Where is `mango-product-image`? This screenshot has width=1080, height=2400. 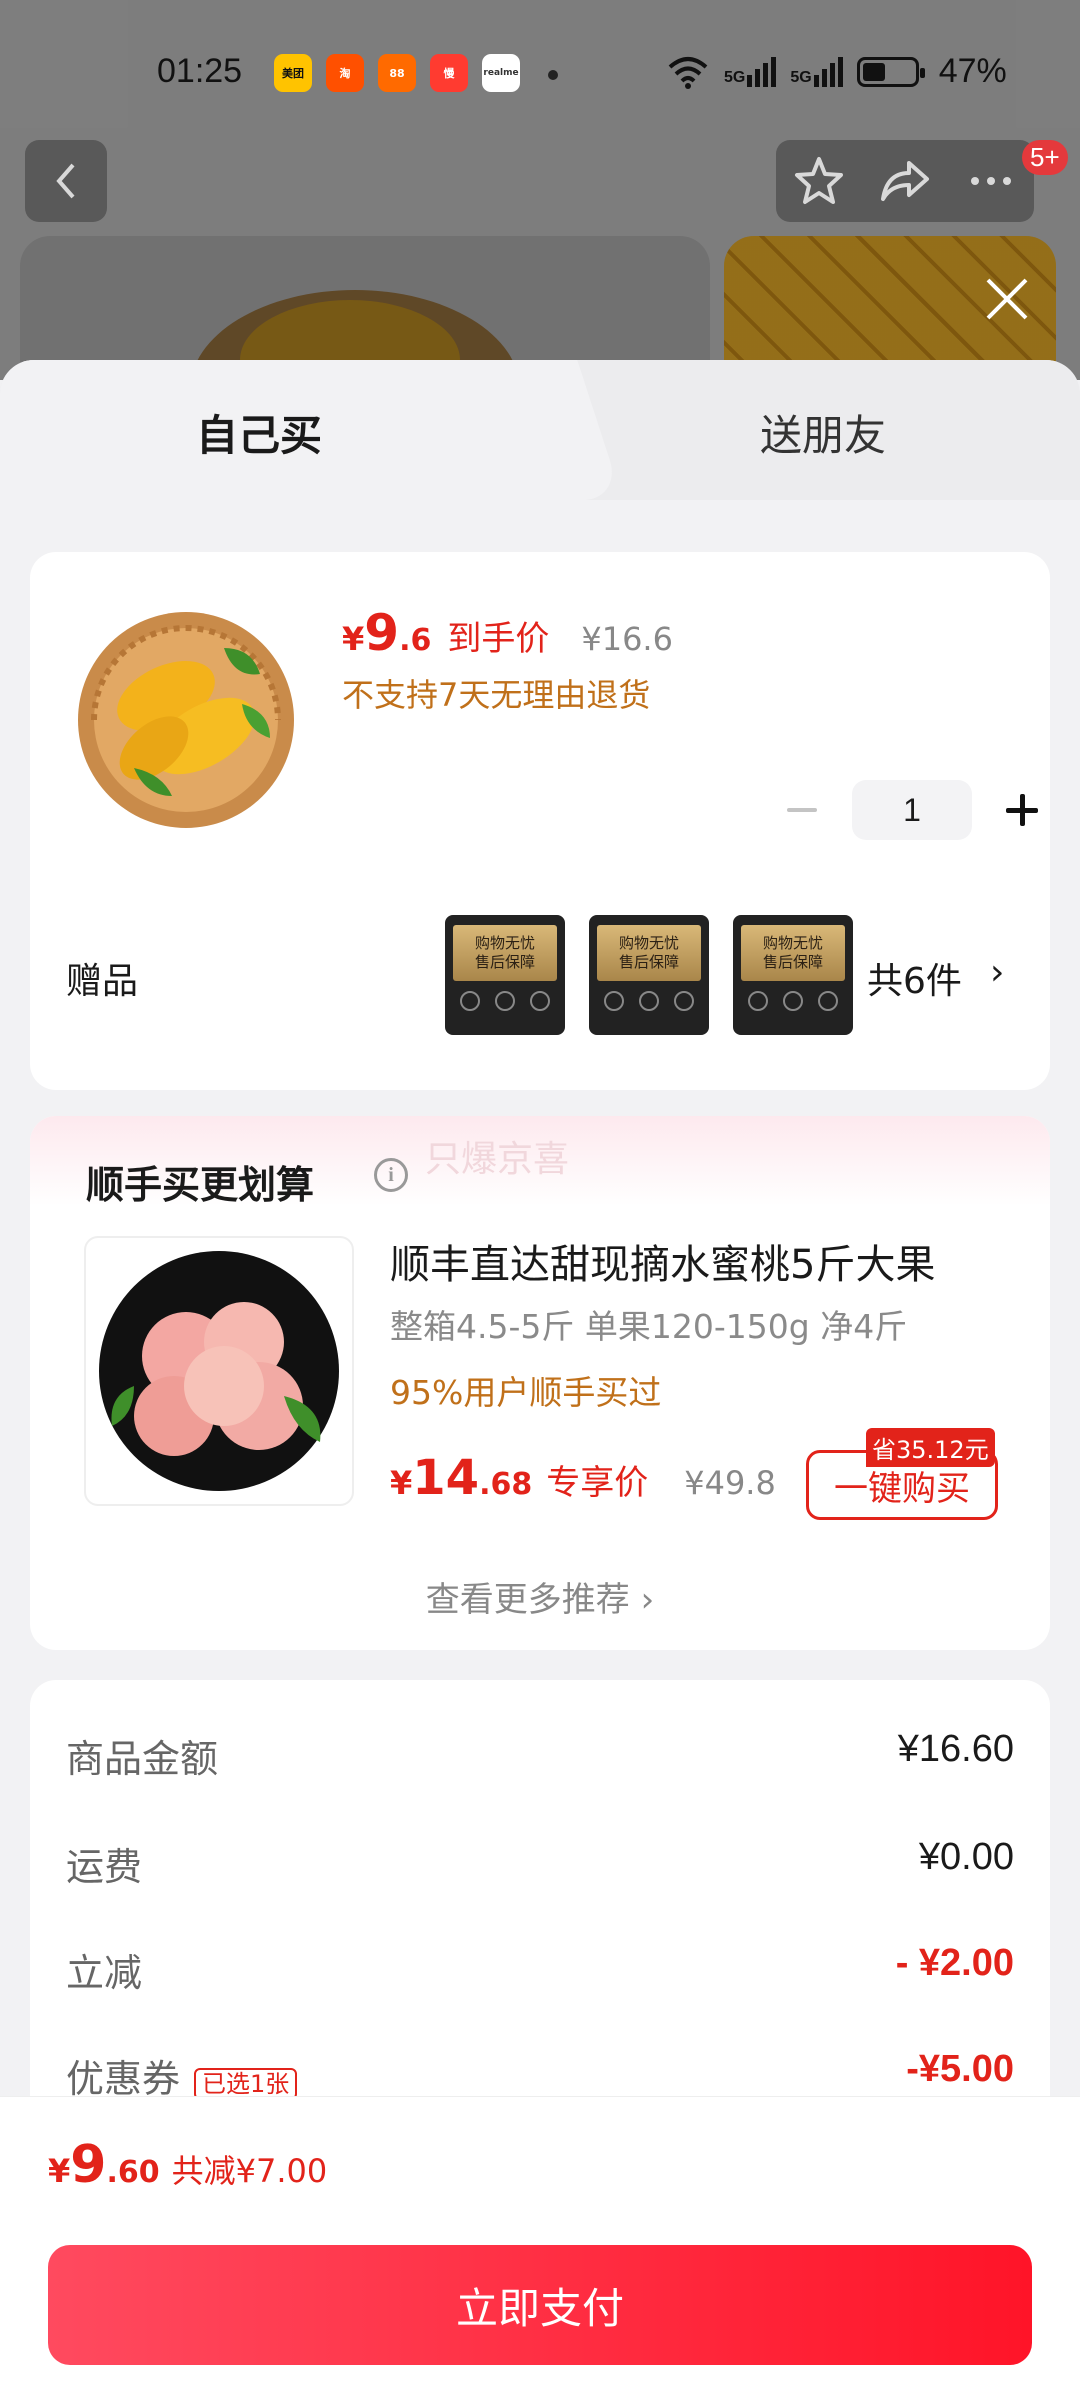
mango-product-image is located at coordinates (186, 720).